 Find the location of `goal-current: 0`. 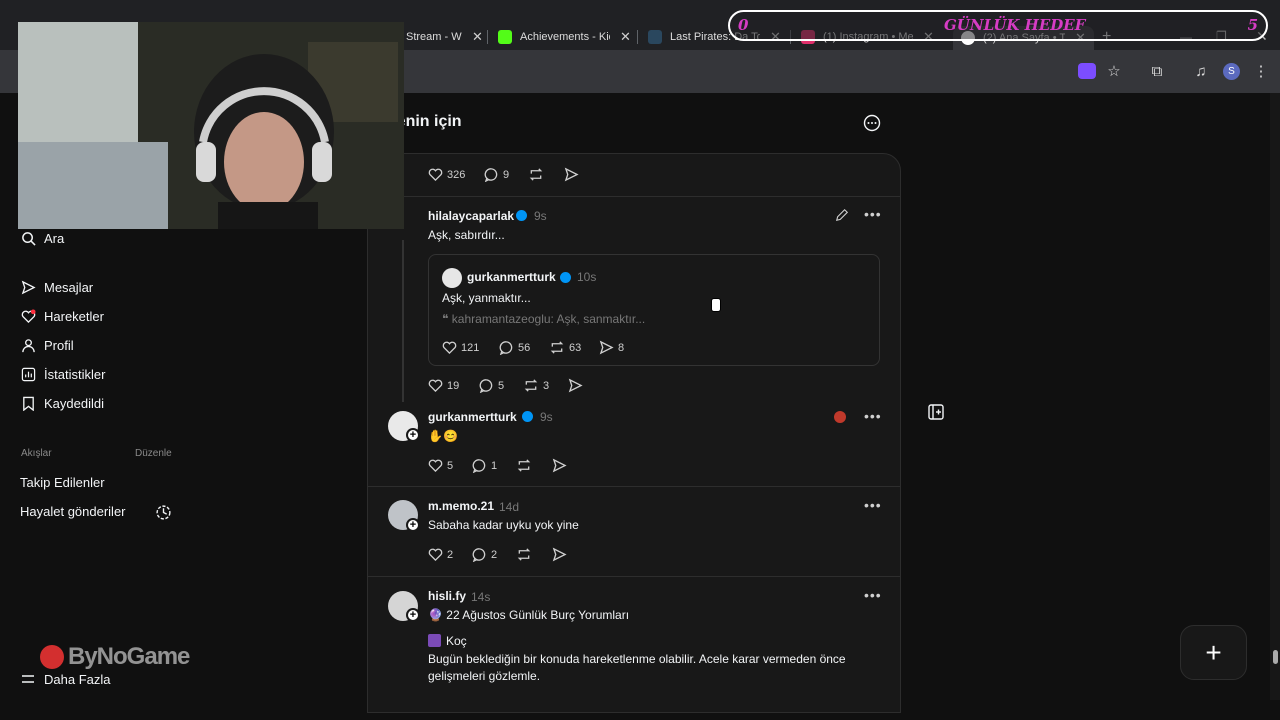

goal-current: 0 is located at coordinates (743, 25).